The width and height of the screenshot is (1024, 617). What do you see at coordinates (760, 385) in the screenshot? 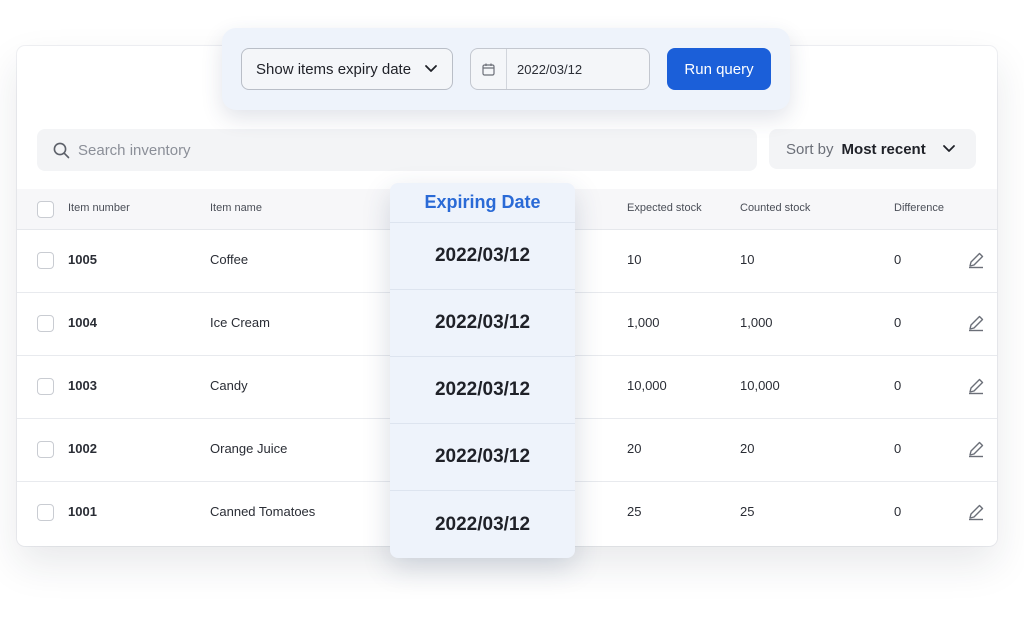
I see `counted-stock: 10,000` at bounding box center [760, 385].